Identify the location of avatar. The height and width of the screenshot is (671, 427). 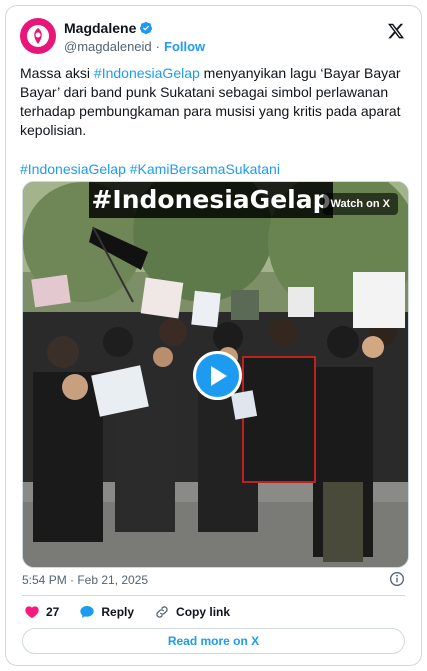
(38, 36).